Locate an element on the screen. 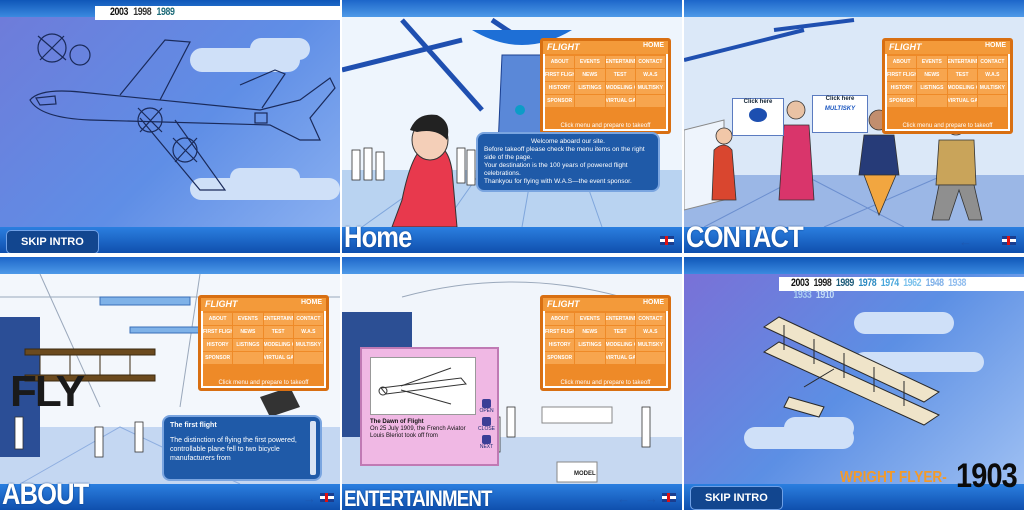 Image resolution: width=1024 pixels, height=510 pixels. monoplane-image is located at coordinates (423, 386).